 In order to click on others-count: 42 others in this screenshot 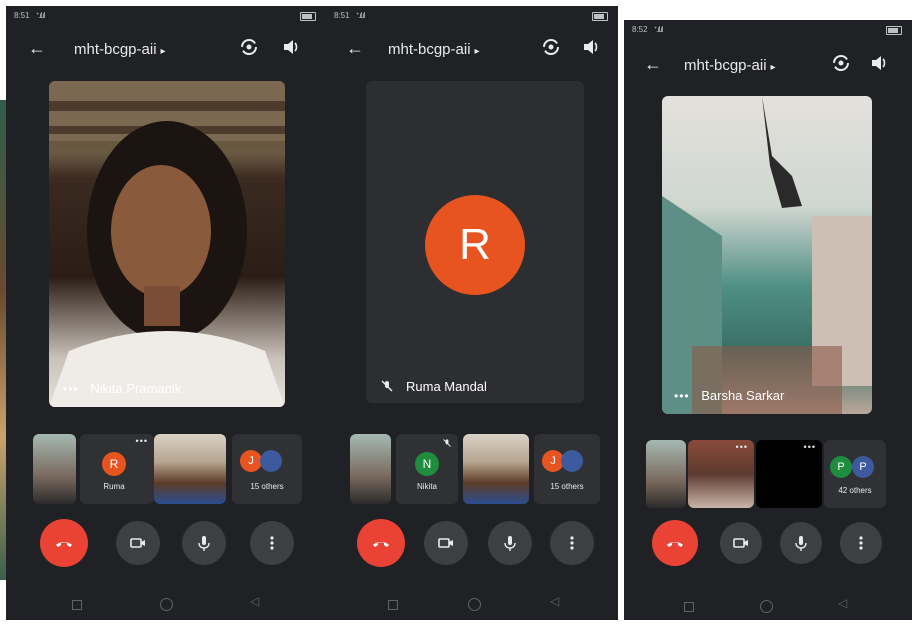, I will do `click(855, 490)`.